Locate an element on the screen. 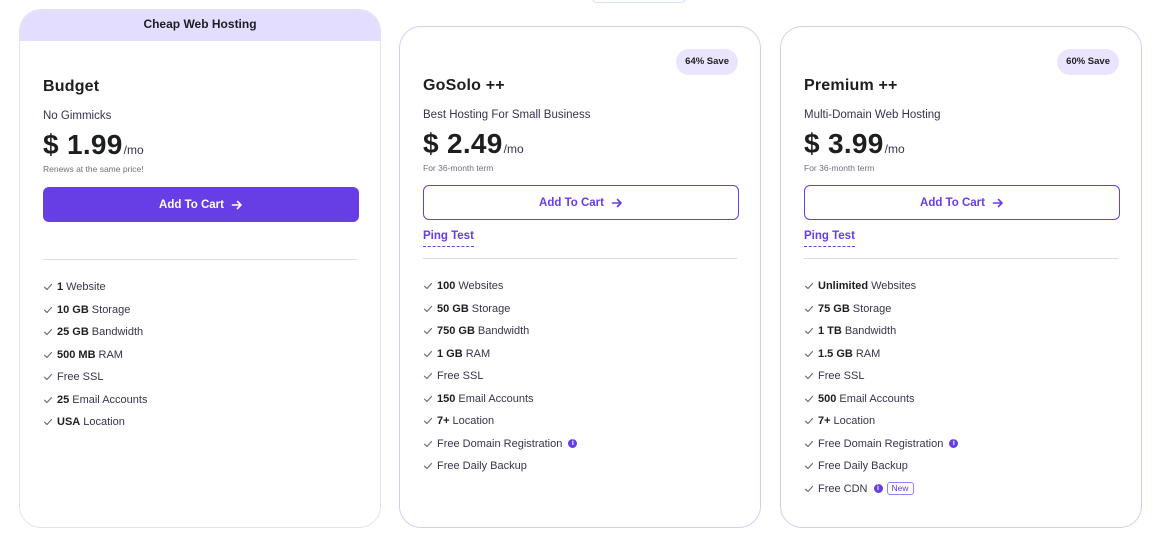  price-row: $ 3.99 /mo is located at coordinates (961, 144).